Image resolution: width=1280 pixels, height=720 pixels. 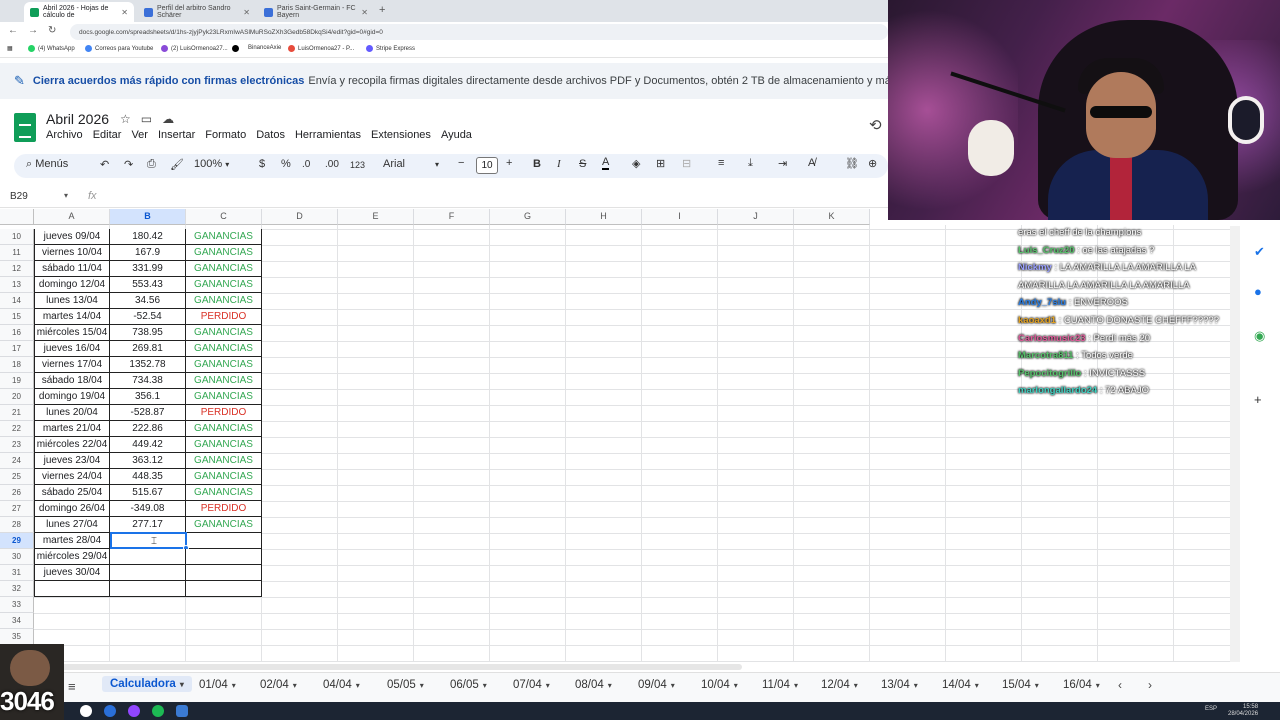 What do you see at coordinates (148, 285) in the screenshot?
I see `amount-cell: 553.43` at bounding box center [148, 285].